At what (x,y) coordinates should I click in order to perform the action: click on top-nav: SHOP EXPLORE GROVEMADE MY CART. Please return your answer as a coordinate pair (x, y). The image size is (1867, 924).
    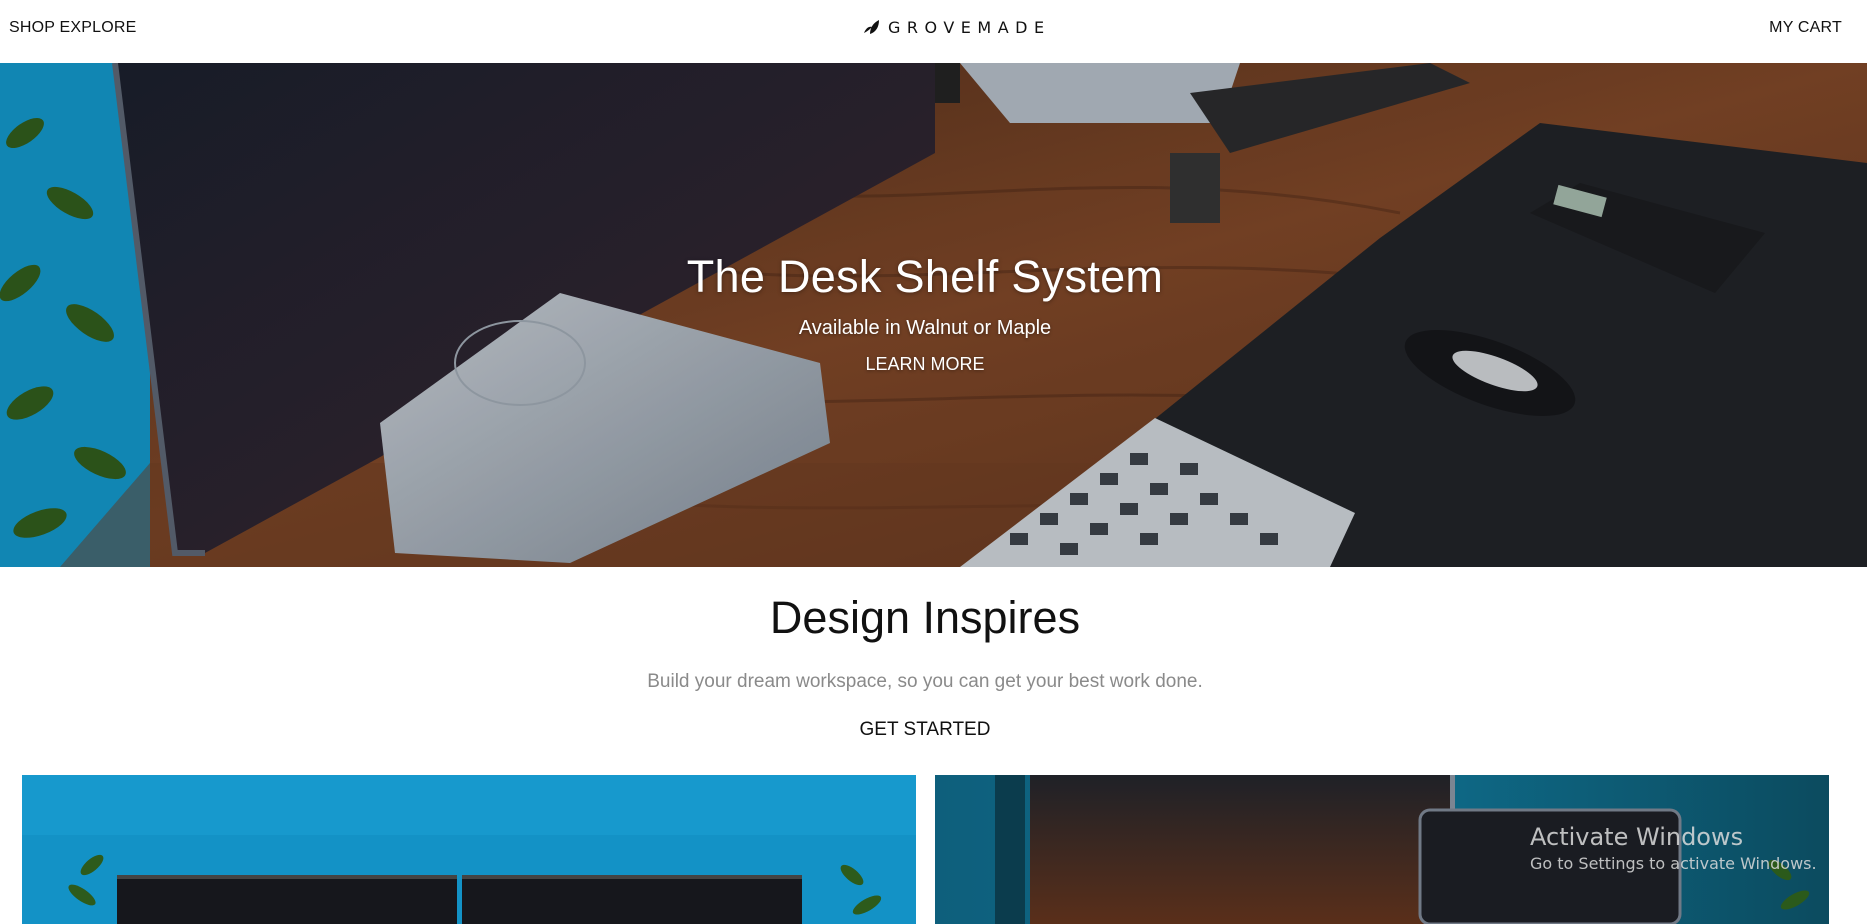
    Looking at the image, I should click on (933, 31).